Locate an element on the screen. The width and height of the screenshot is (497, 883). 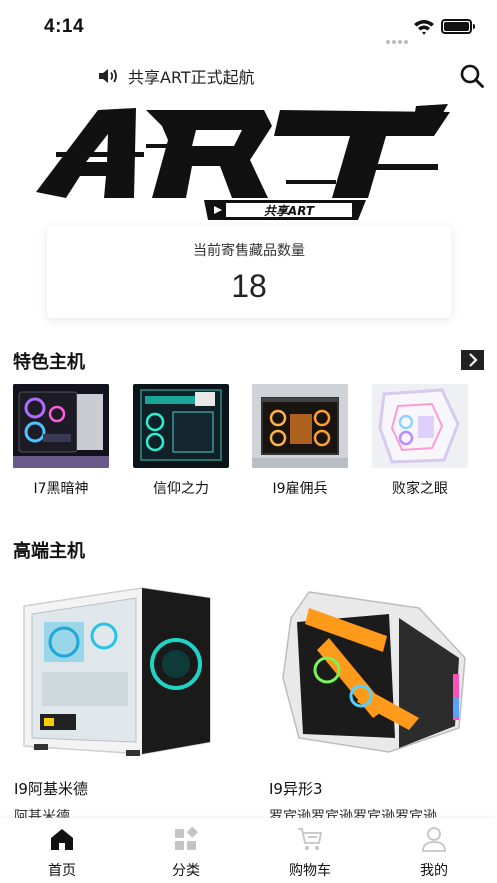
category-icon is located at coordinates (186, 838).